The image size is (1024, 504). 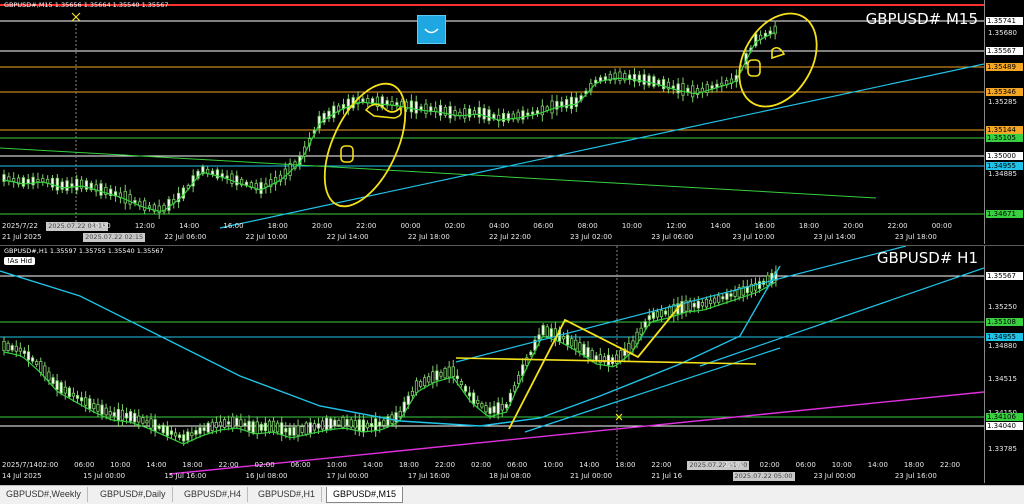 What do you see at coordinates (365, 495) in the screenshot?
I see `tab-m15: GBPUSD#,M15` at bounding box center [365, 495].